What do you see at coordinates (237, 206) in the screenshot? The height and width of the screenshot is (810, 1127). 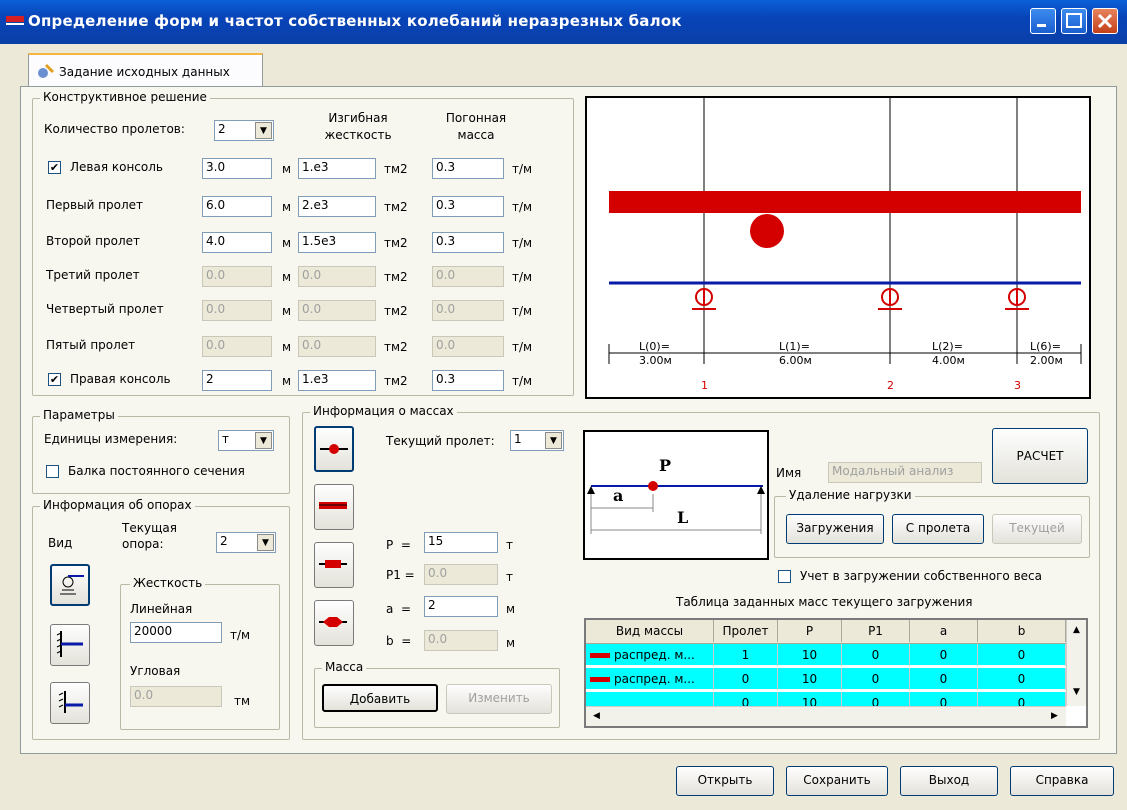 I see `row-1-length-input: 6.0` at bounding box center [237, 206].